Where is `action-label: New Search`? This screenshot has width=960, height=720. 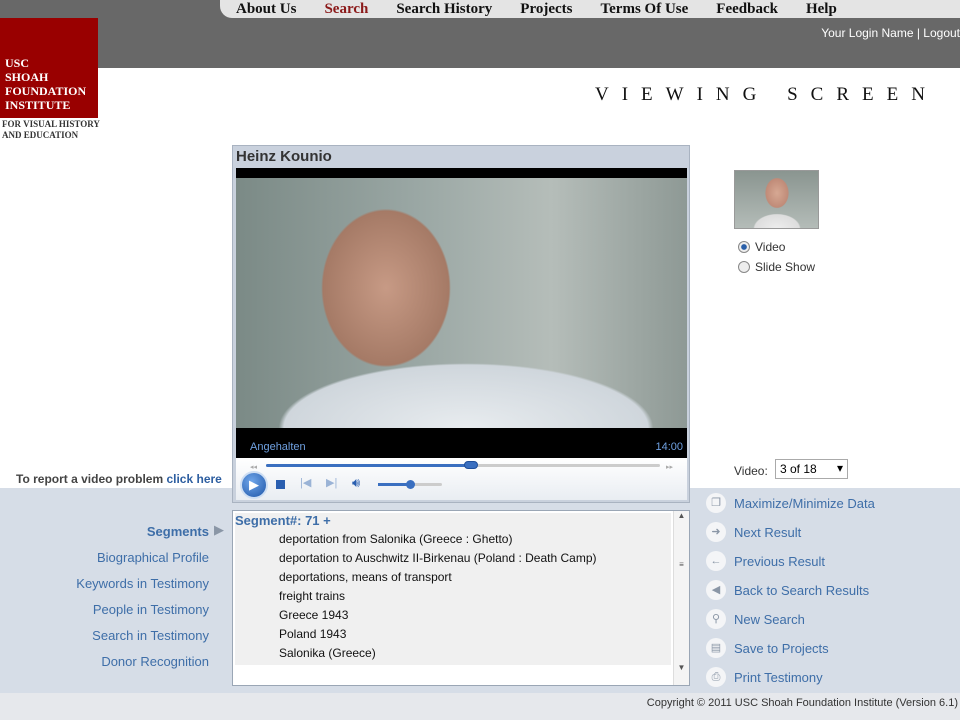
action-label: New Search is located at coordinates (769, 619).